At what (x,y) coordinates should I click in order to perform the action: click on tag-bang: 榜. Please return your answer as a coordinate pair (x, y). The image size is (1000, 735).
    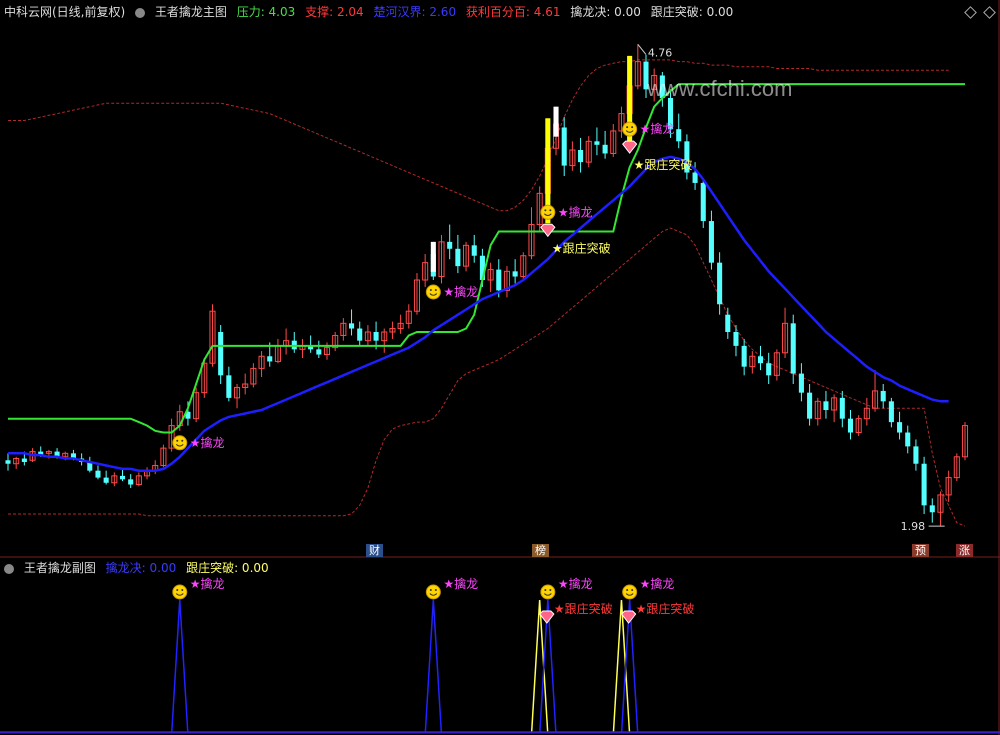
    Looking at the image, I should click on (540, 550).